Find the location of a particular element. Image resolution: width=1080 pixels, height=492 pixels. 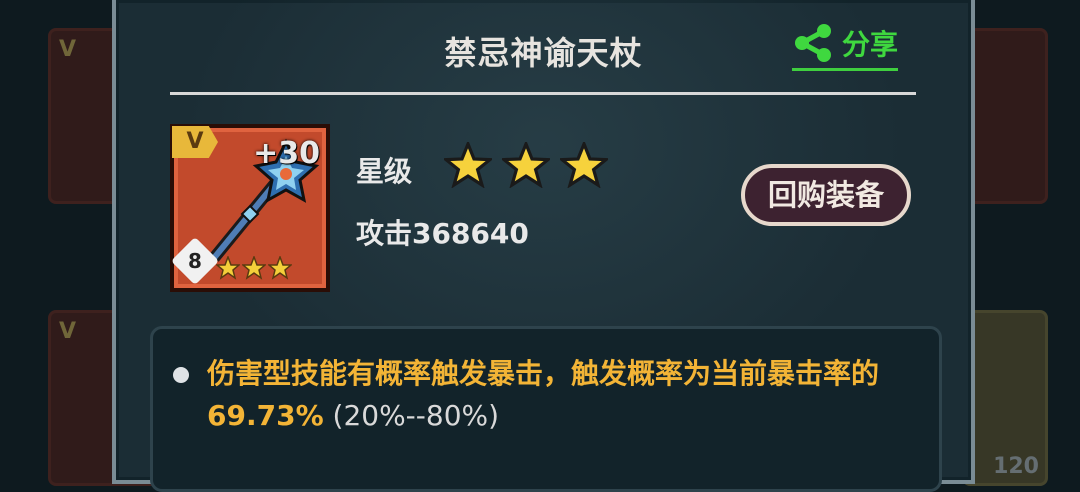

description-main: 伤害型技能有概率触发暴击，触发概率为当前暴击率的69.73% is located at coordinates (543, 394).